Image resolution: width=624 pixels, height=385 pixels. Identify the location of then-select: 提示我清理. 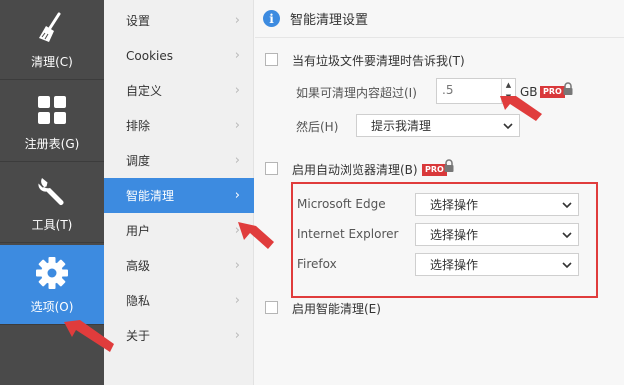
(438, 125).